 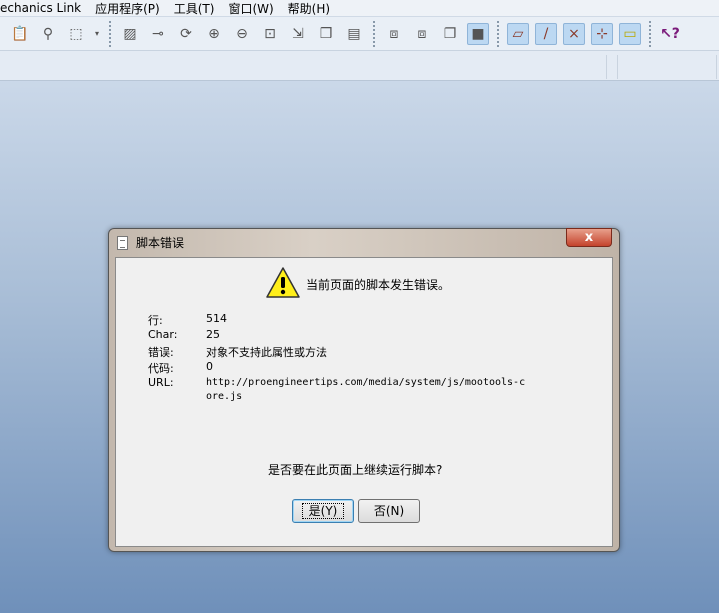 I want to click on field-value: 0, so click(x=209, y=366).